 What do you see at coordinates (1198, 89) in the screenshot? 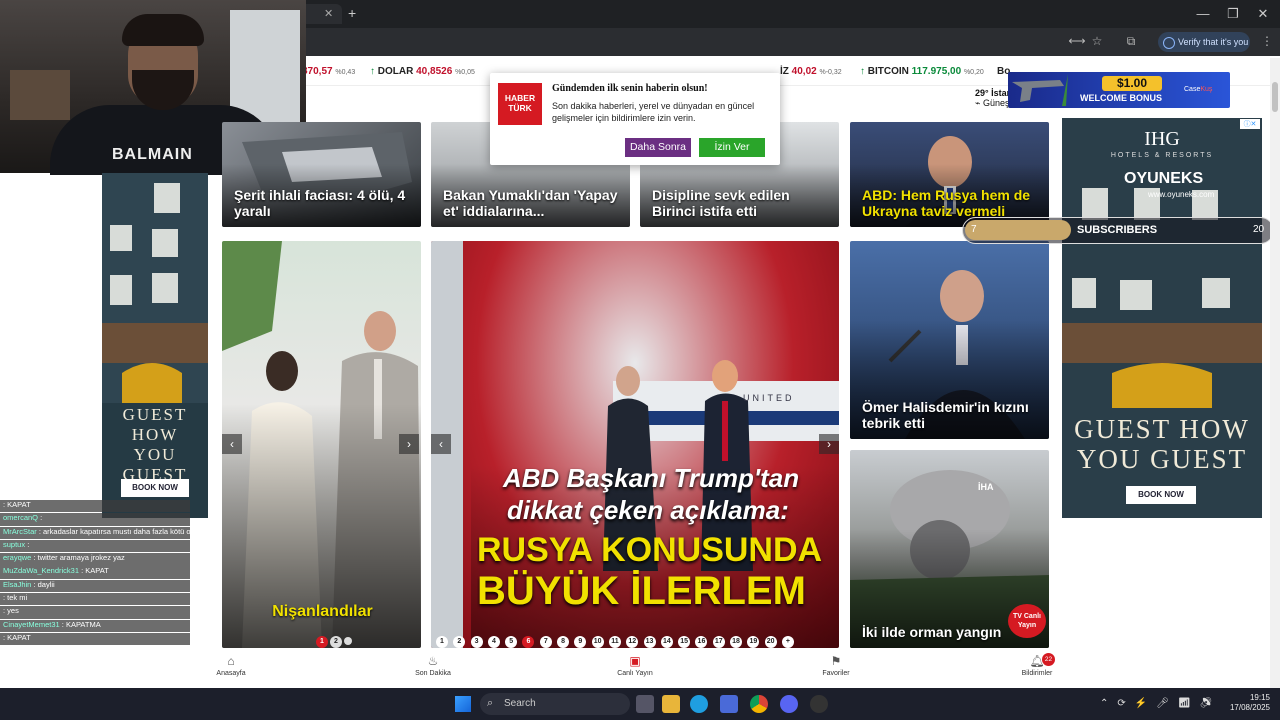
I see `casino-brand: CaseKuş` at bounding box center [1198, 89].